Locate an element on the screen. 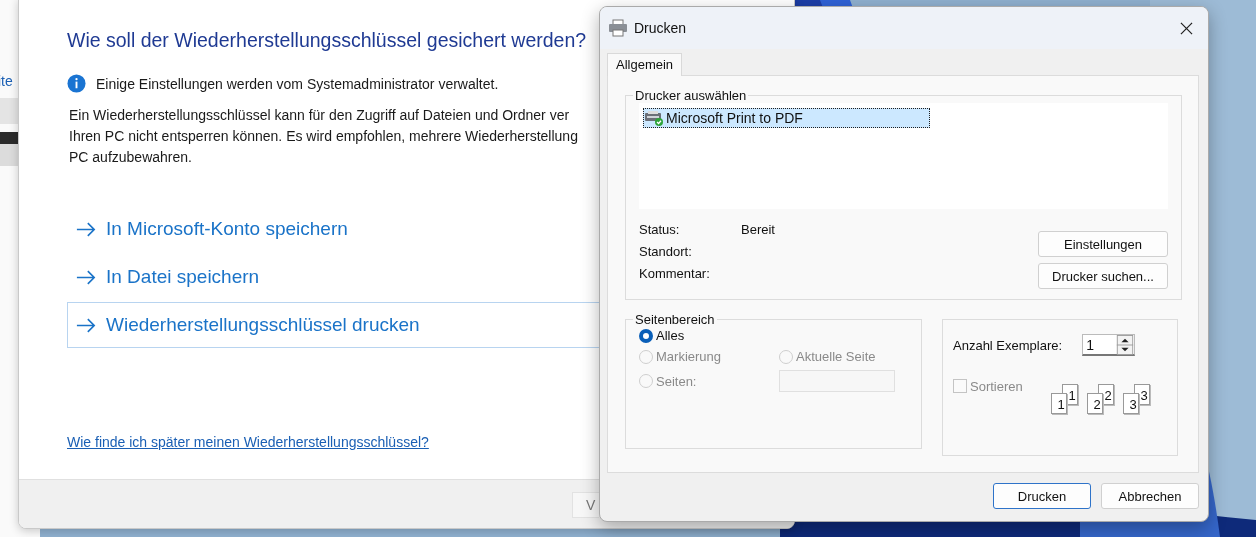 This screenshot has width=1256, height=537. window-title: Drucken is located at coordinates (661, 28).